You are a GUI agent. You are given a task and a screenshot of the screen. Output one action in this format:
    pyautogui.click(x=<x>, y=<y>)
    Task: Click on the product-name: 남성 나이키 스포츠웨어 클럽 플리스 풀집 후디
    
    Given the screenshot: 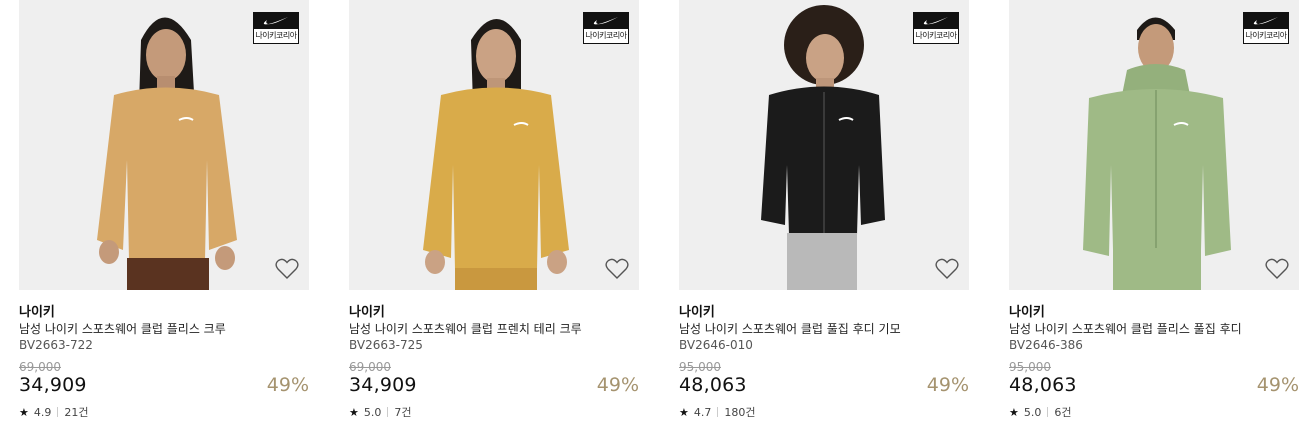 What is the action you would take?
    pyautogui.click(x=1125, y=328)
    